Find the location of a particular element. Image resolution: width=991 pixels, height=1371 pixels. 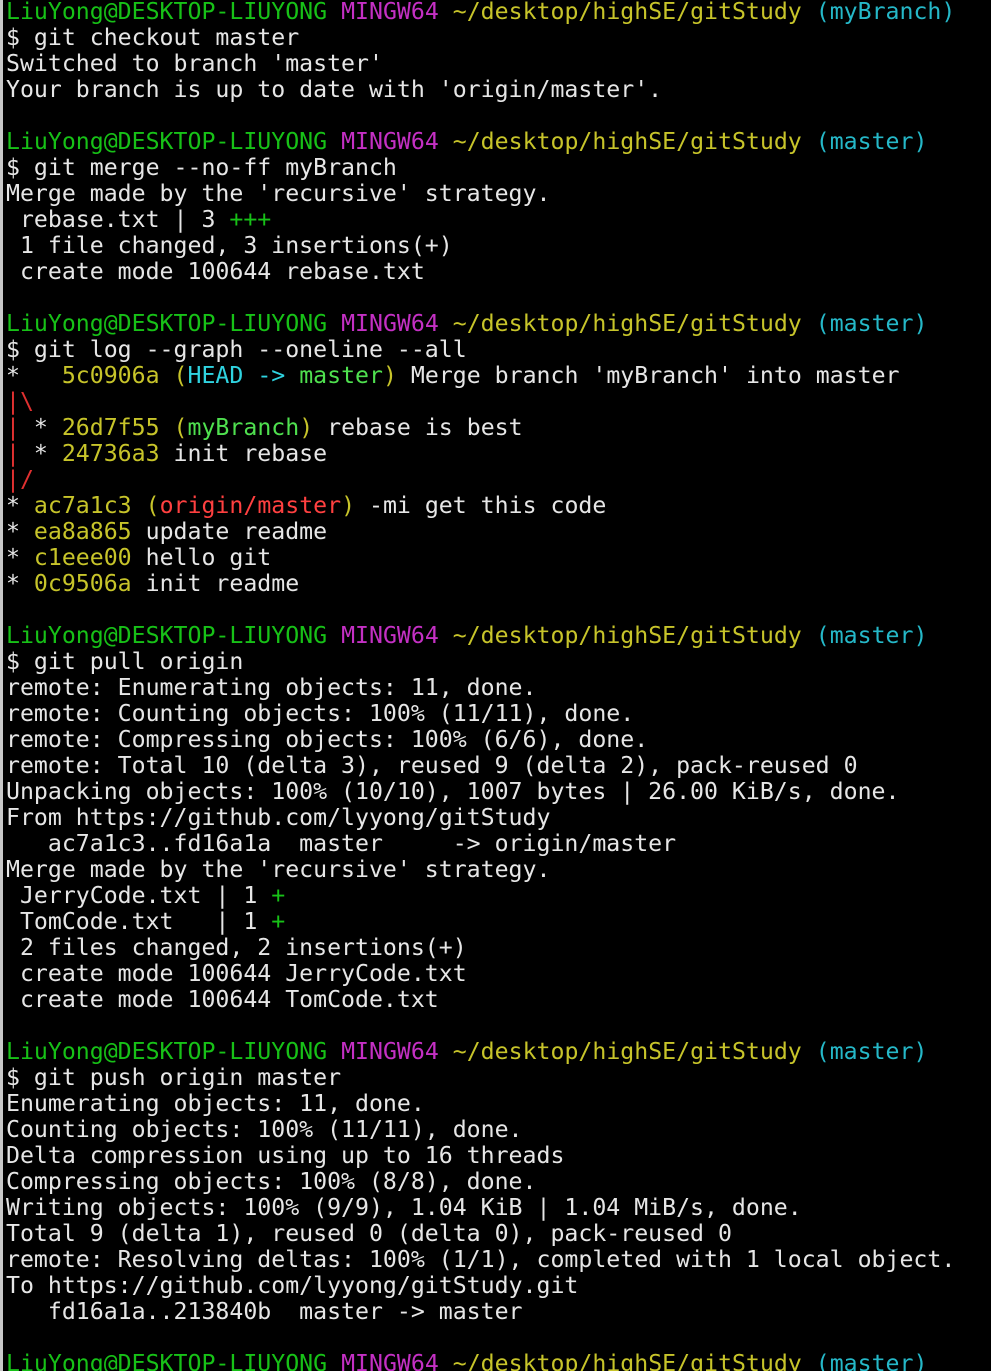

commit-message: init readme is located at coordinates (222, 584).